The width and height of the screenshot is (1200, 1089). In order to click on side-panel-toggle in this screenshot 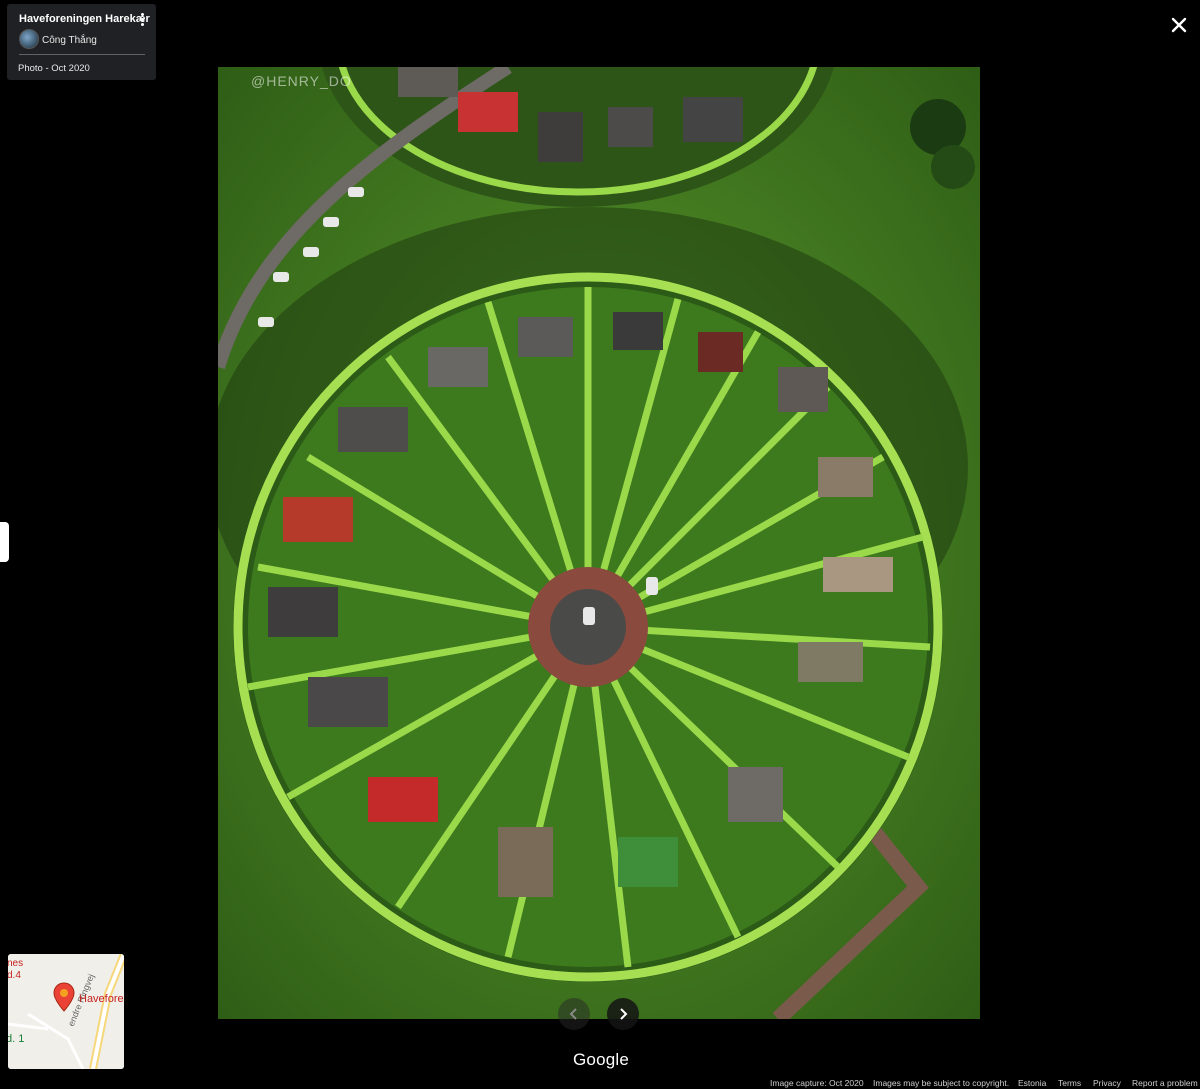, I will do `click(4, 542)`.